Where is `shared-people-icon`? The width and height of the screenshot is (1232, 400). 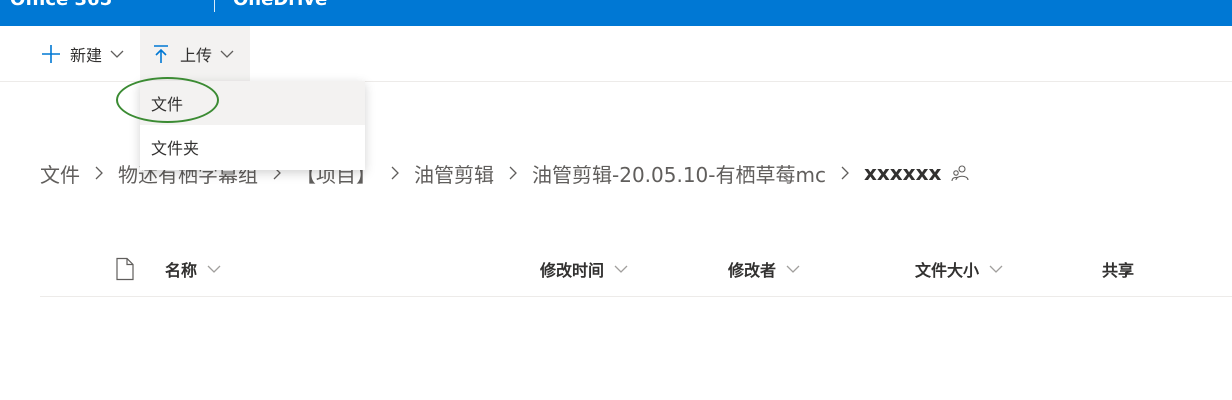
shared-people-icon is located at coordinates (960, 173).